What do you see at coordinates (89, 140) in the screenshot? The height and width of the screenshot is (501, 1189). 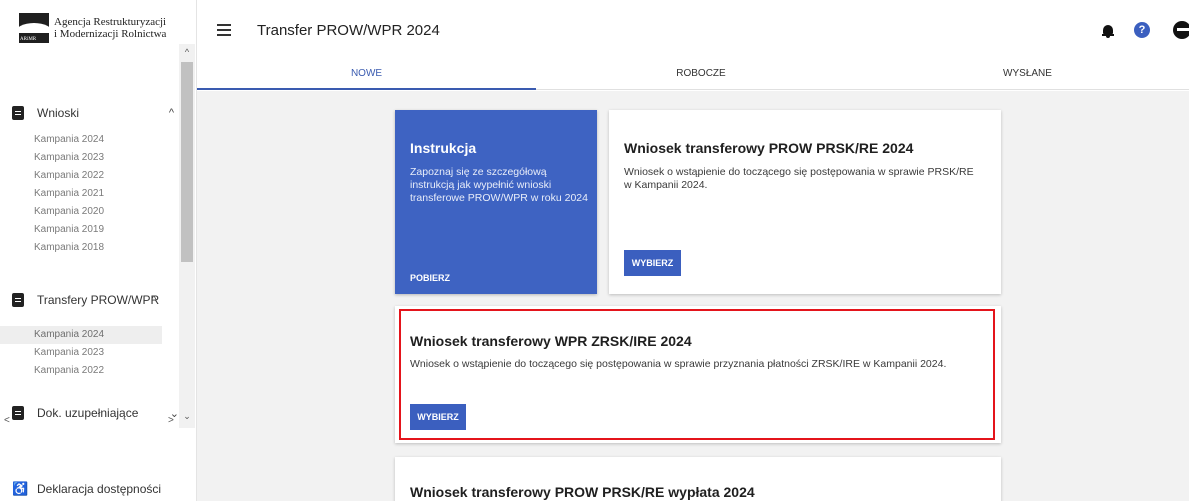 I see `sidebar-item-kampania-2024: Kampania 2024` at bounding box center [89, 140].